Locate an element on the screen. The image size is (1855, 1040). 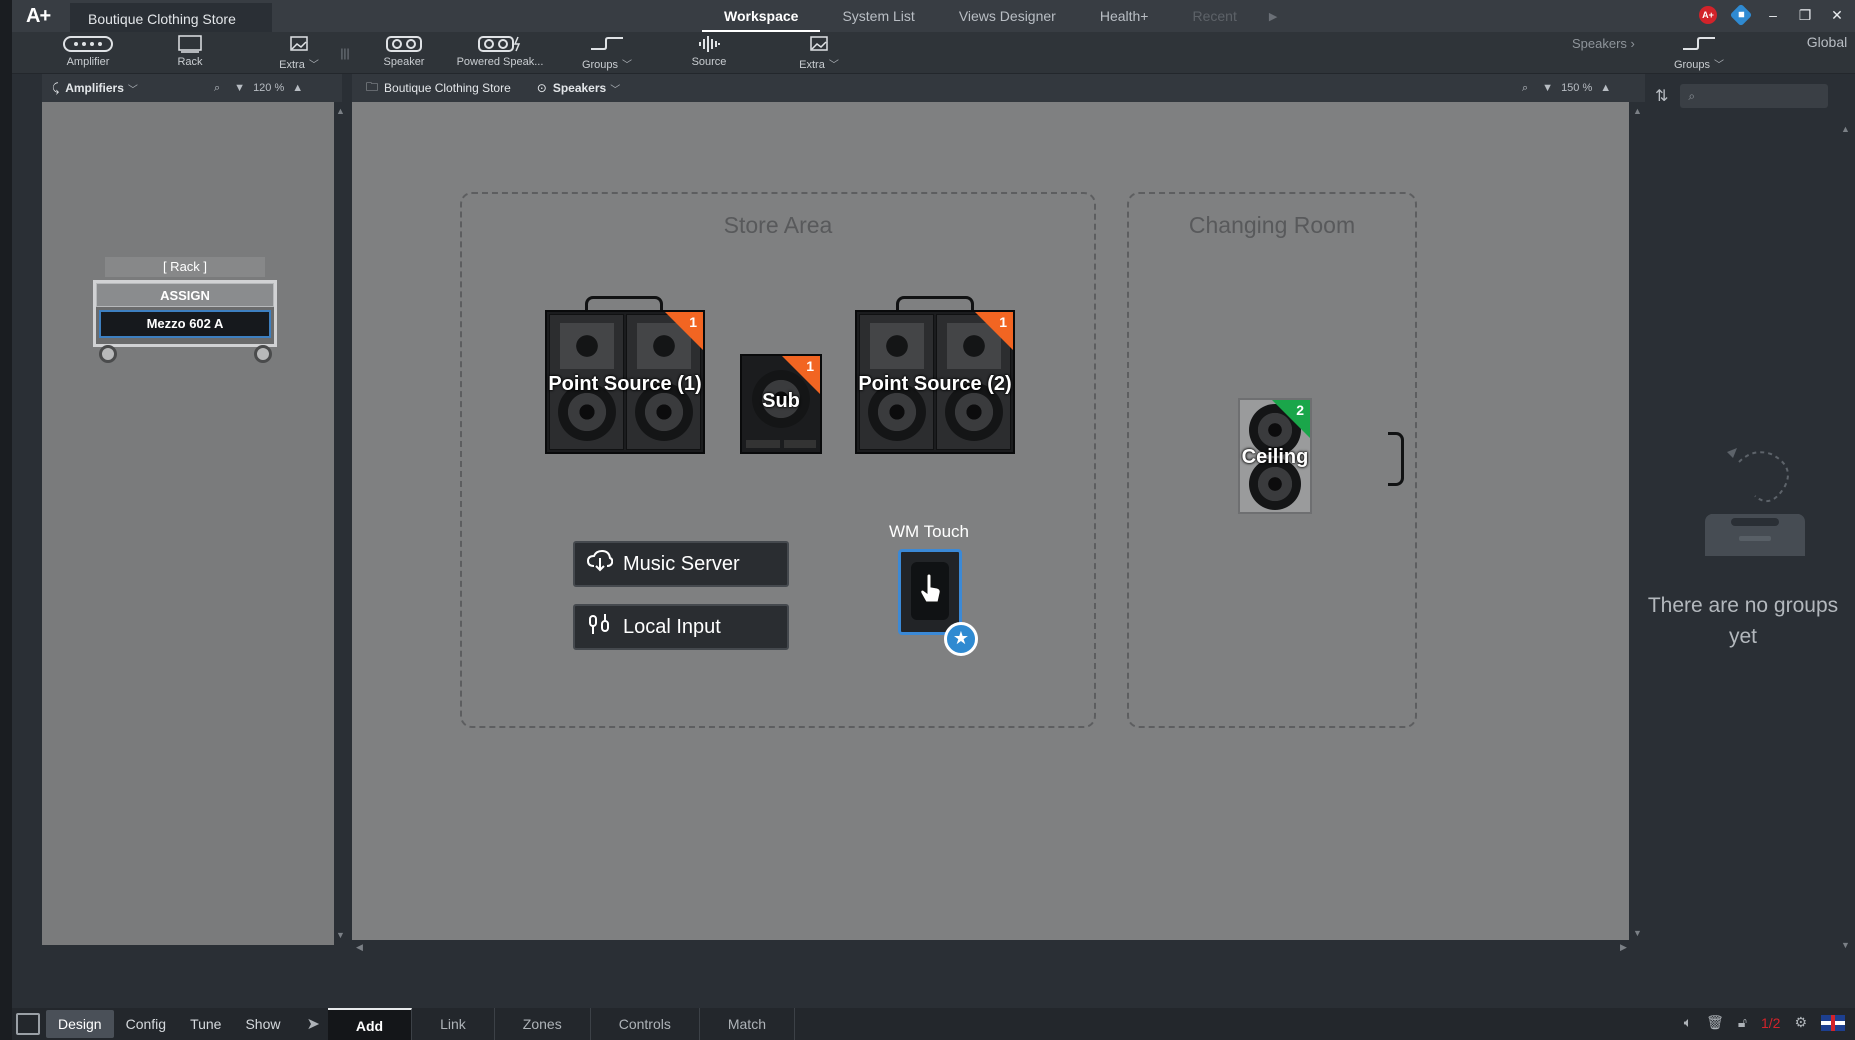
minimize-icon: – is located at coordinates (1773, 15).